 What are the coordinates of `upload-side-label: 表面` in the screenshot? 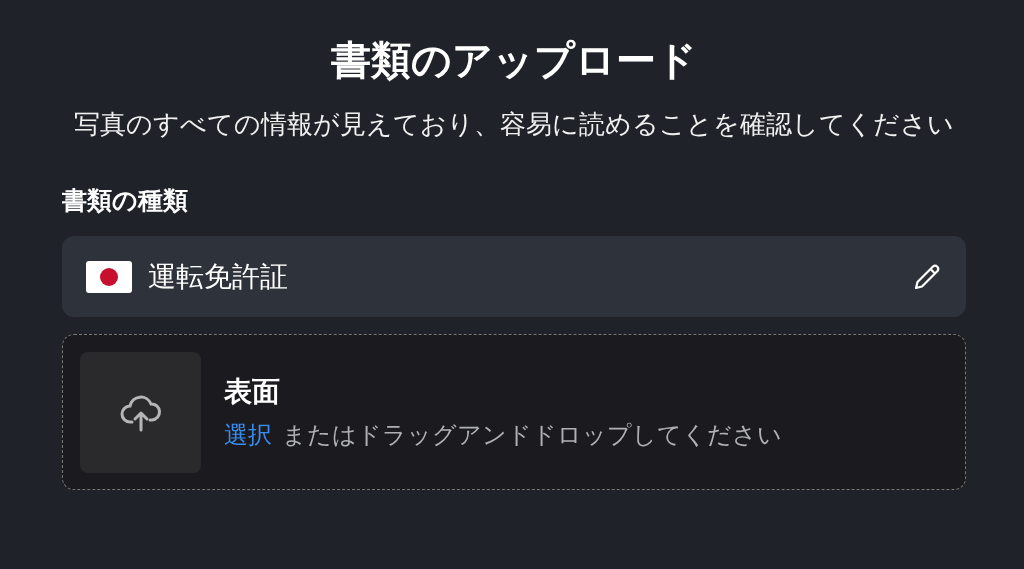 It's located at (252, 392).